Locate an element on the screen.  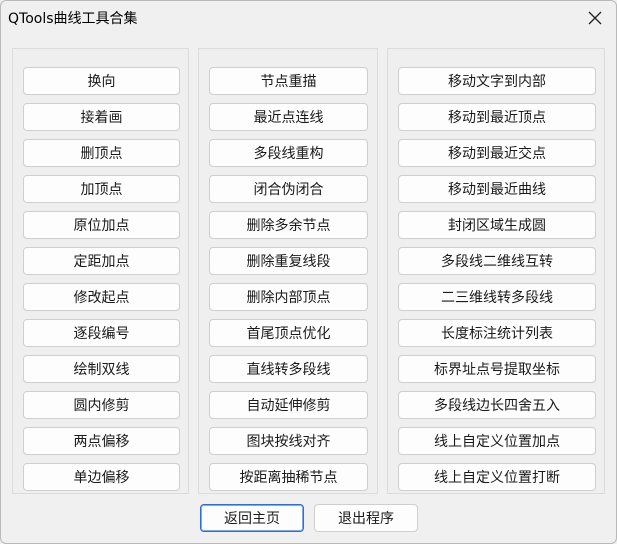
tool-button: 移动文字到内部 is located at coordinates (497, 81).